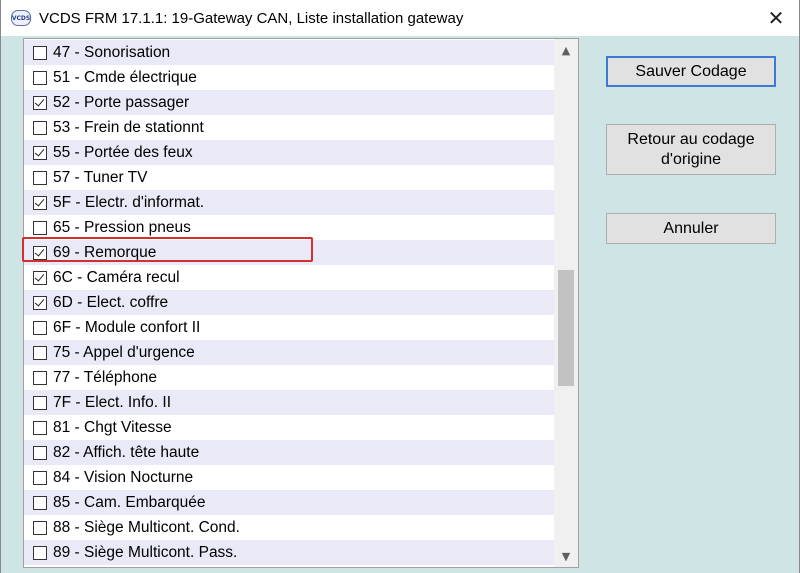 This screenshot has width=800, height=573. Describe the element at coordinates (289, 477) in the screenshot. I see `list-item: 84 - Vision Nocturne` at that location.